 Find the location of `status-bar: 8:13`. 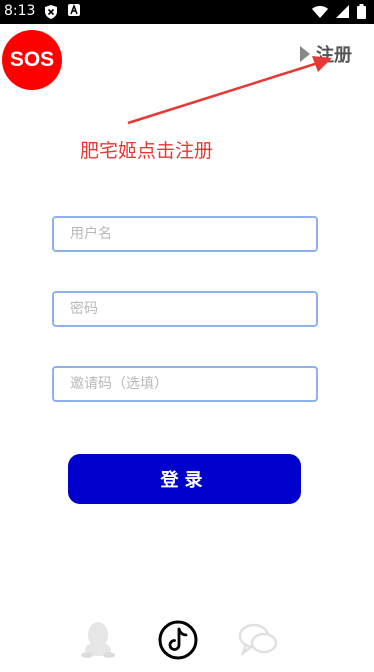

status-bar: 8:13 is located at coordinates (187, 12).